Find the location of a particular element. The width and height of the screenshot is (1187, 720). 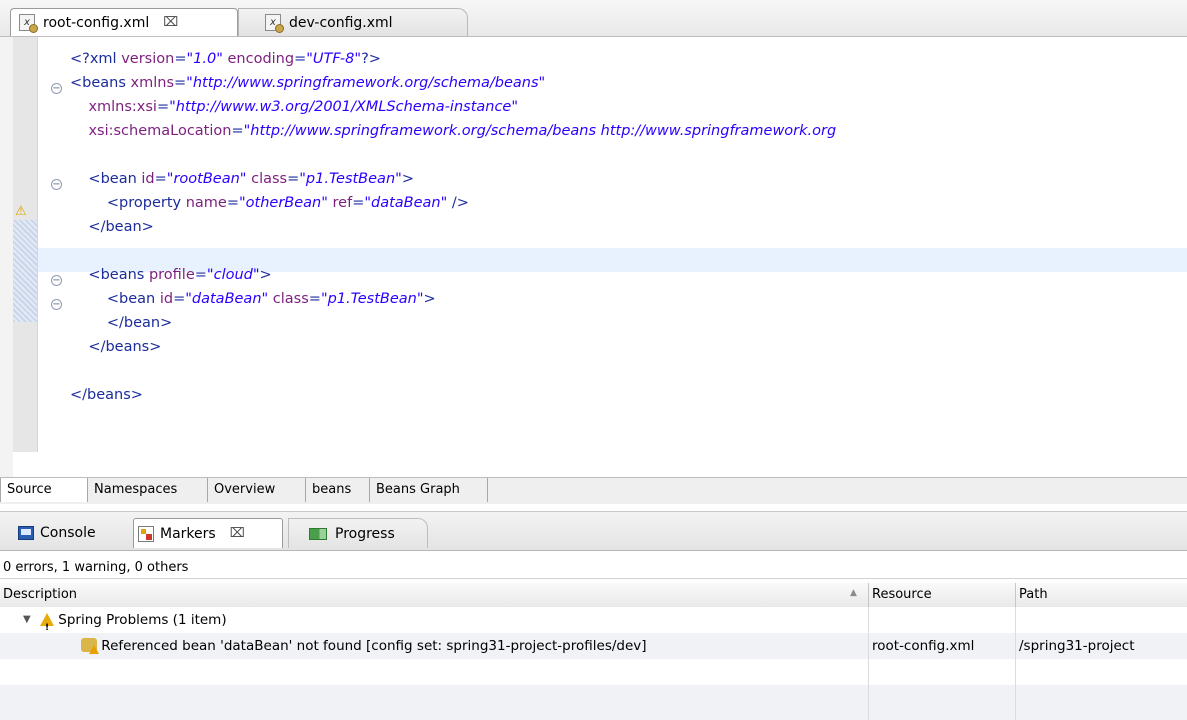

code-token: version is located at coordinates (148, 59).